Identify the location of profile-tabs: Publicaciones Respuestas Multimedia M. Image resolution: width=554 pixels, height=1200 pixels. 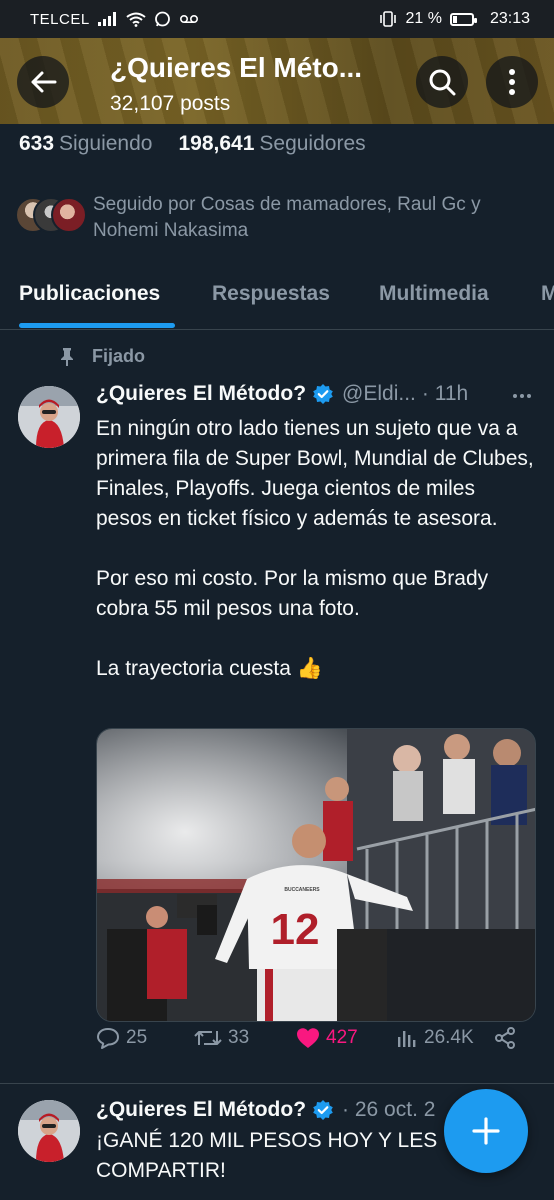
(277, 297).